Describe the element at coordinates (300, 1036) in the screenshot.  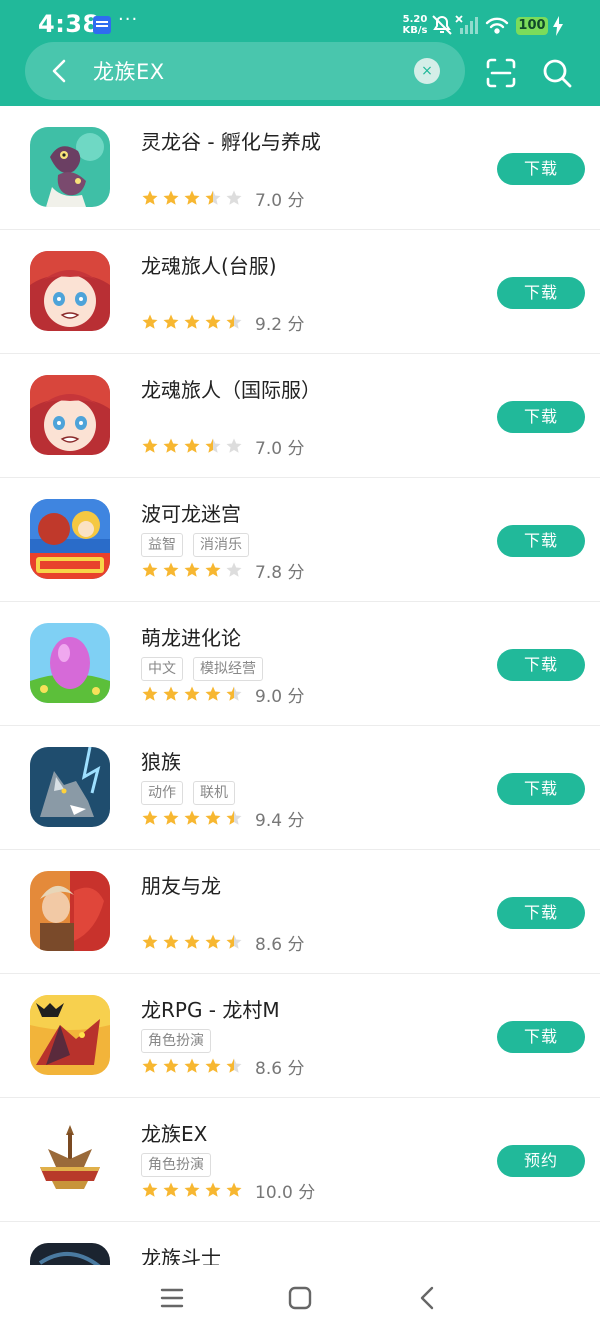
I see `app-list-item: 龙RPG - 龙村M 角色扮演 8.6 分 下载` at that location.